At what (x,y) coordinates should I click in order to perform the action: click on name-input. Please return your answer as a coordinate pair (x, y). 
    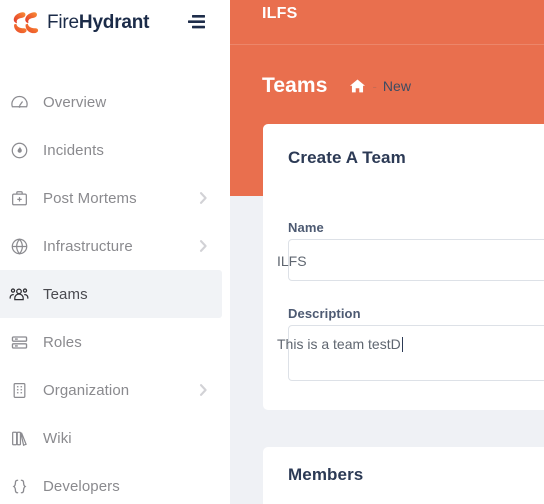
    Looking at the image, I should click on (416, 260).